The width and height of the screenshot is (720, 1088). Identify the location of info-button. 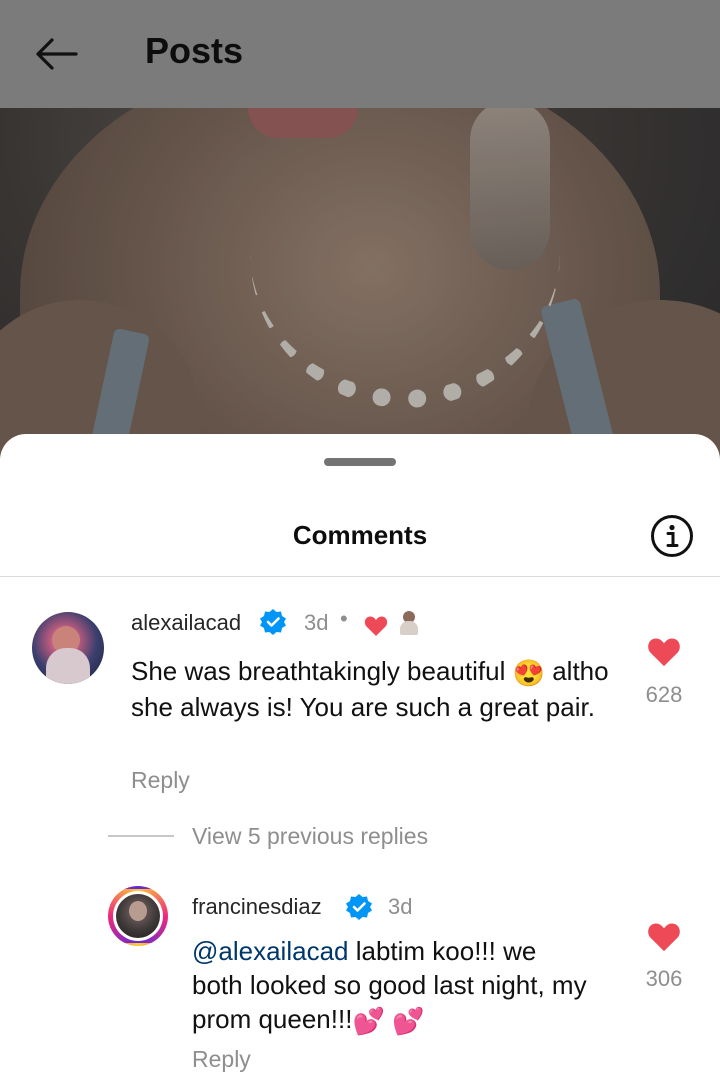
(672, 536).